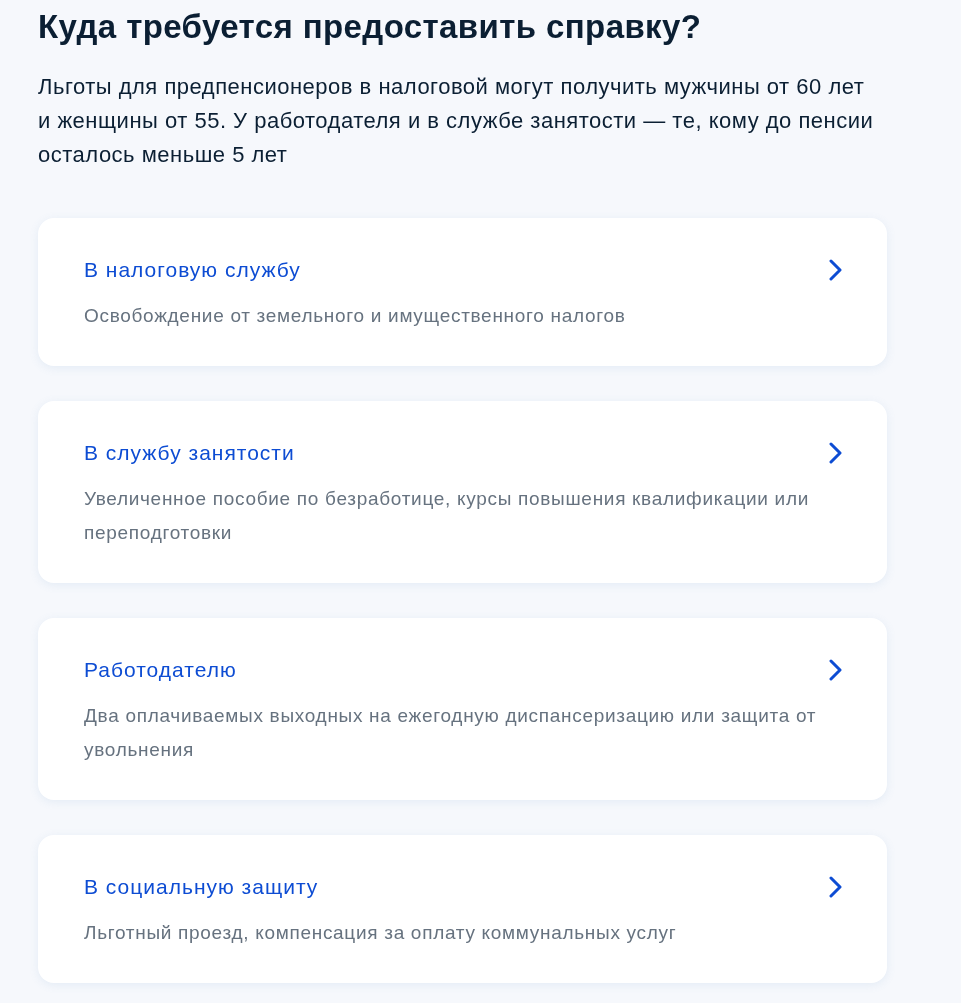 The width and height of the screenshot is (961, 1003). Describe the element at coordinates (370, 27) in the screenshot. I see `page-heading: Куда требуется предоставить справку?` at that location.